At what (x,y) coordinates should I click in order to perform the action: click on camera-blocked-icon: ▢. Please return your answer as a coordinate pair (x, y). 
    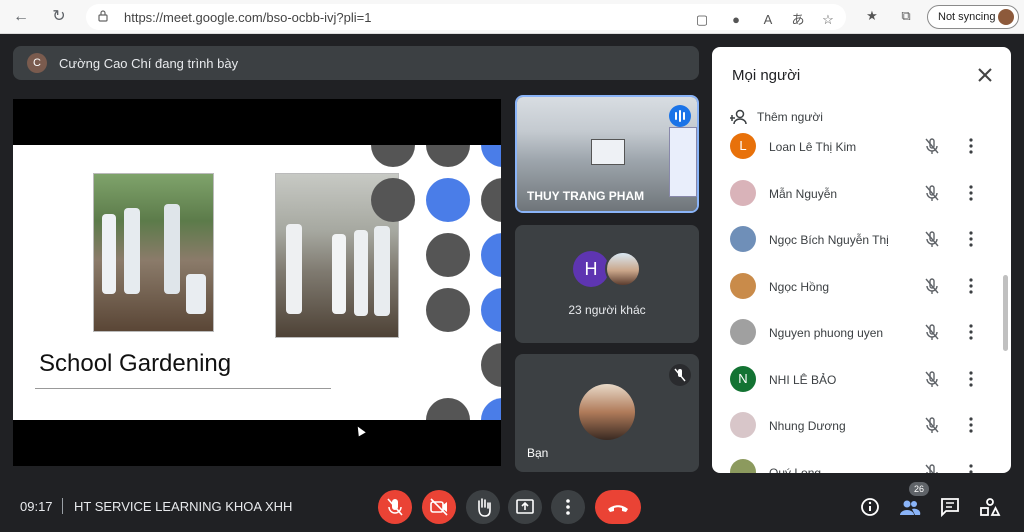
    Looking at the image, I should click on (702, 20).